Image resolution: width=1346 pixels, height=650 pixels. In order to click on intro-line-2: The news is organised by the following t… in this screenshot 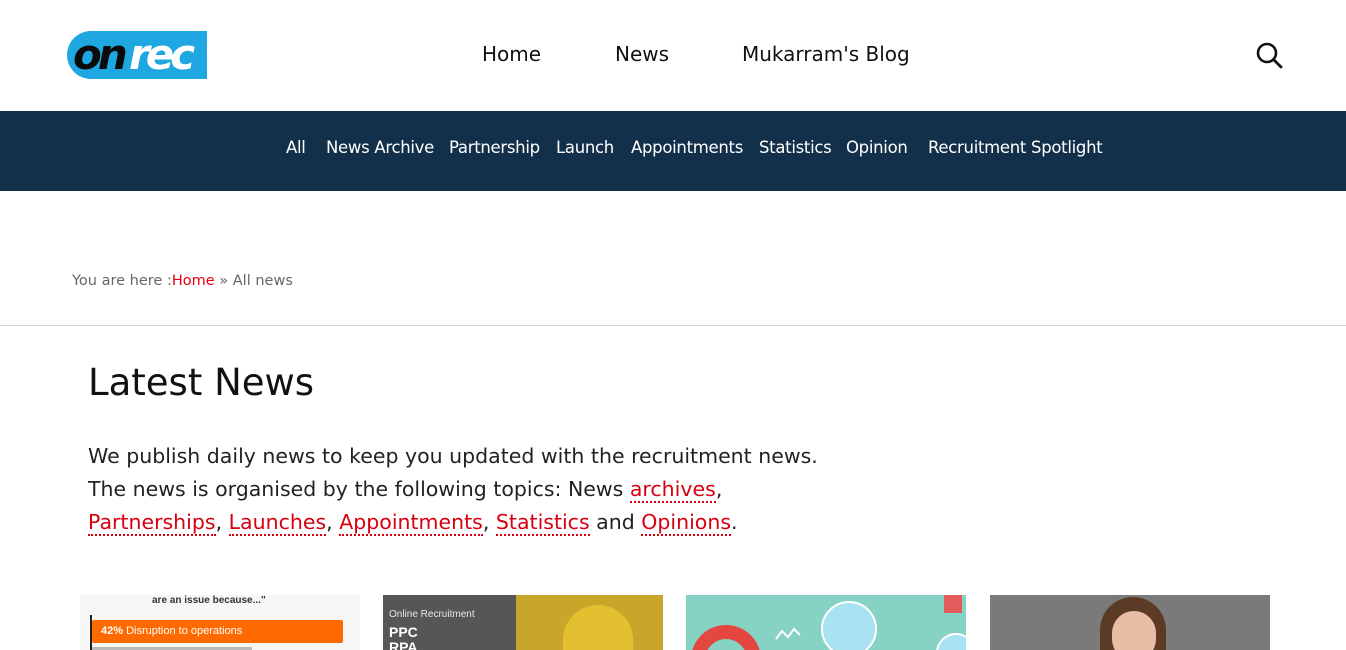, I will do `click(468, 489)`.